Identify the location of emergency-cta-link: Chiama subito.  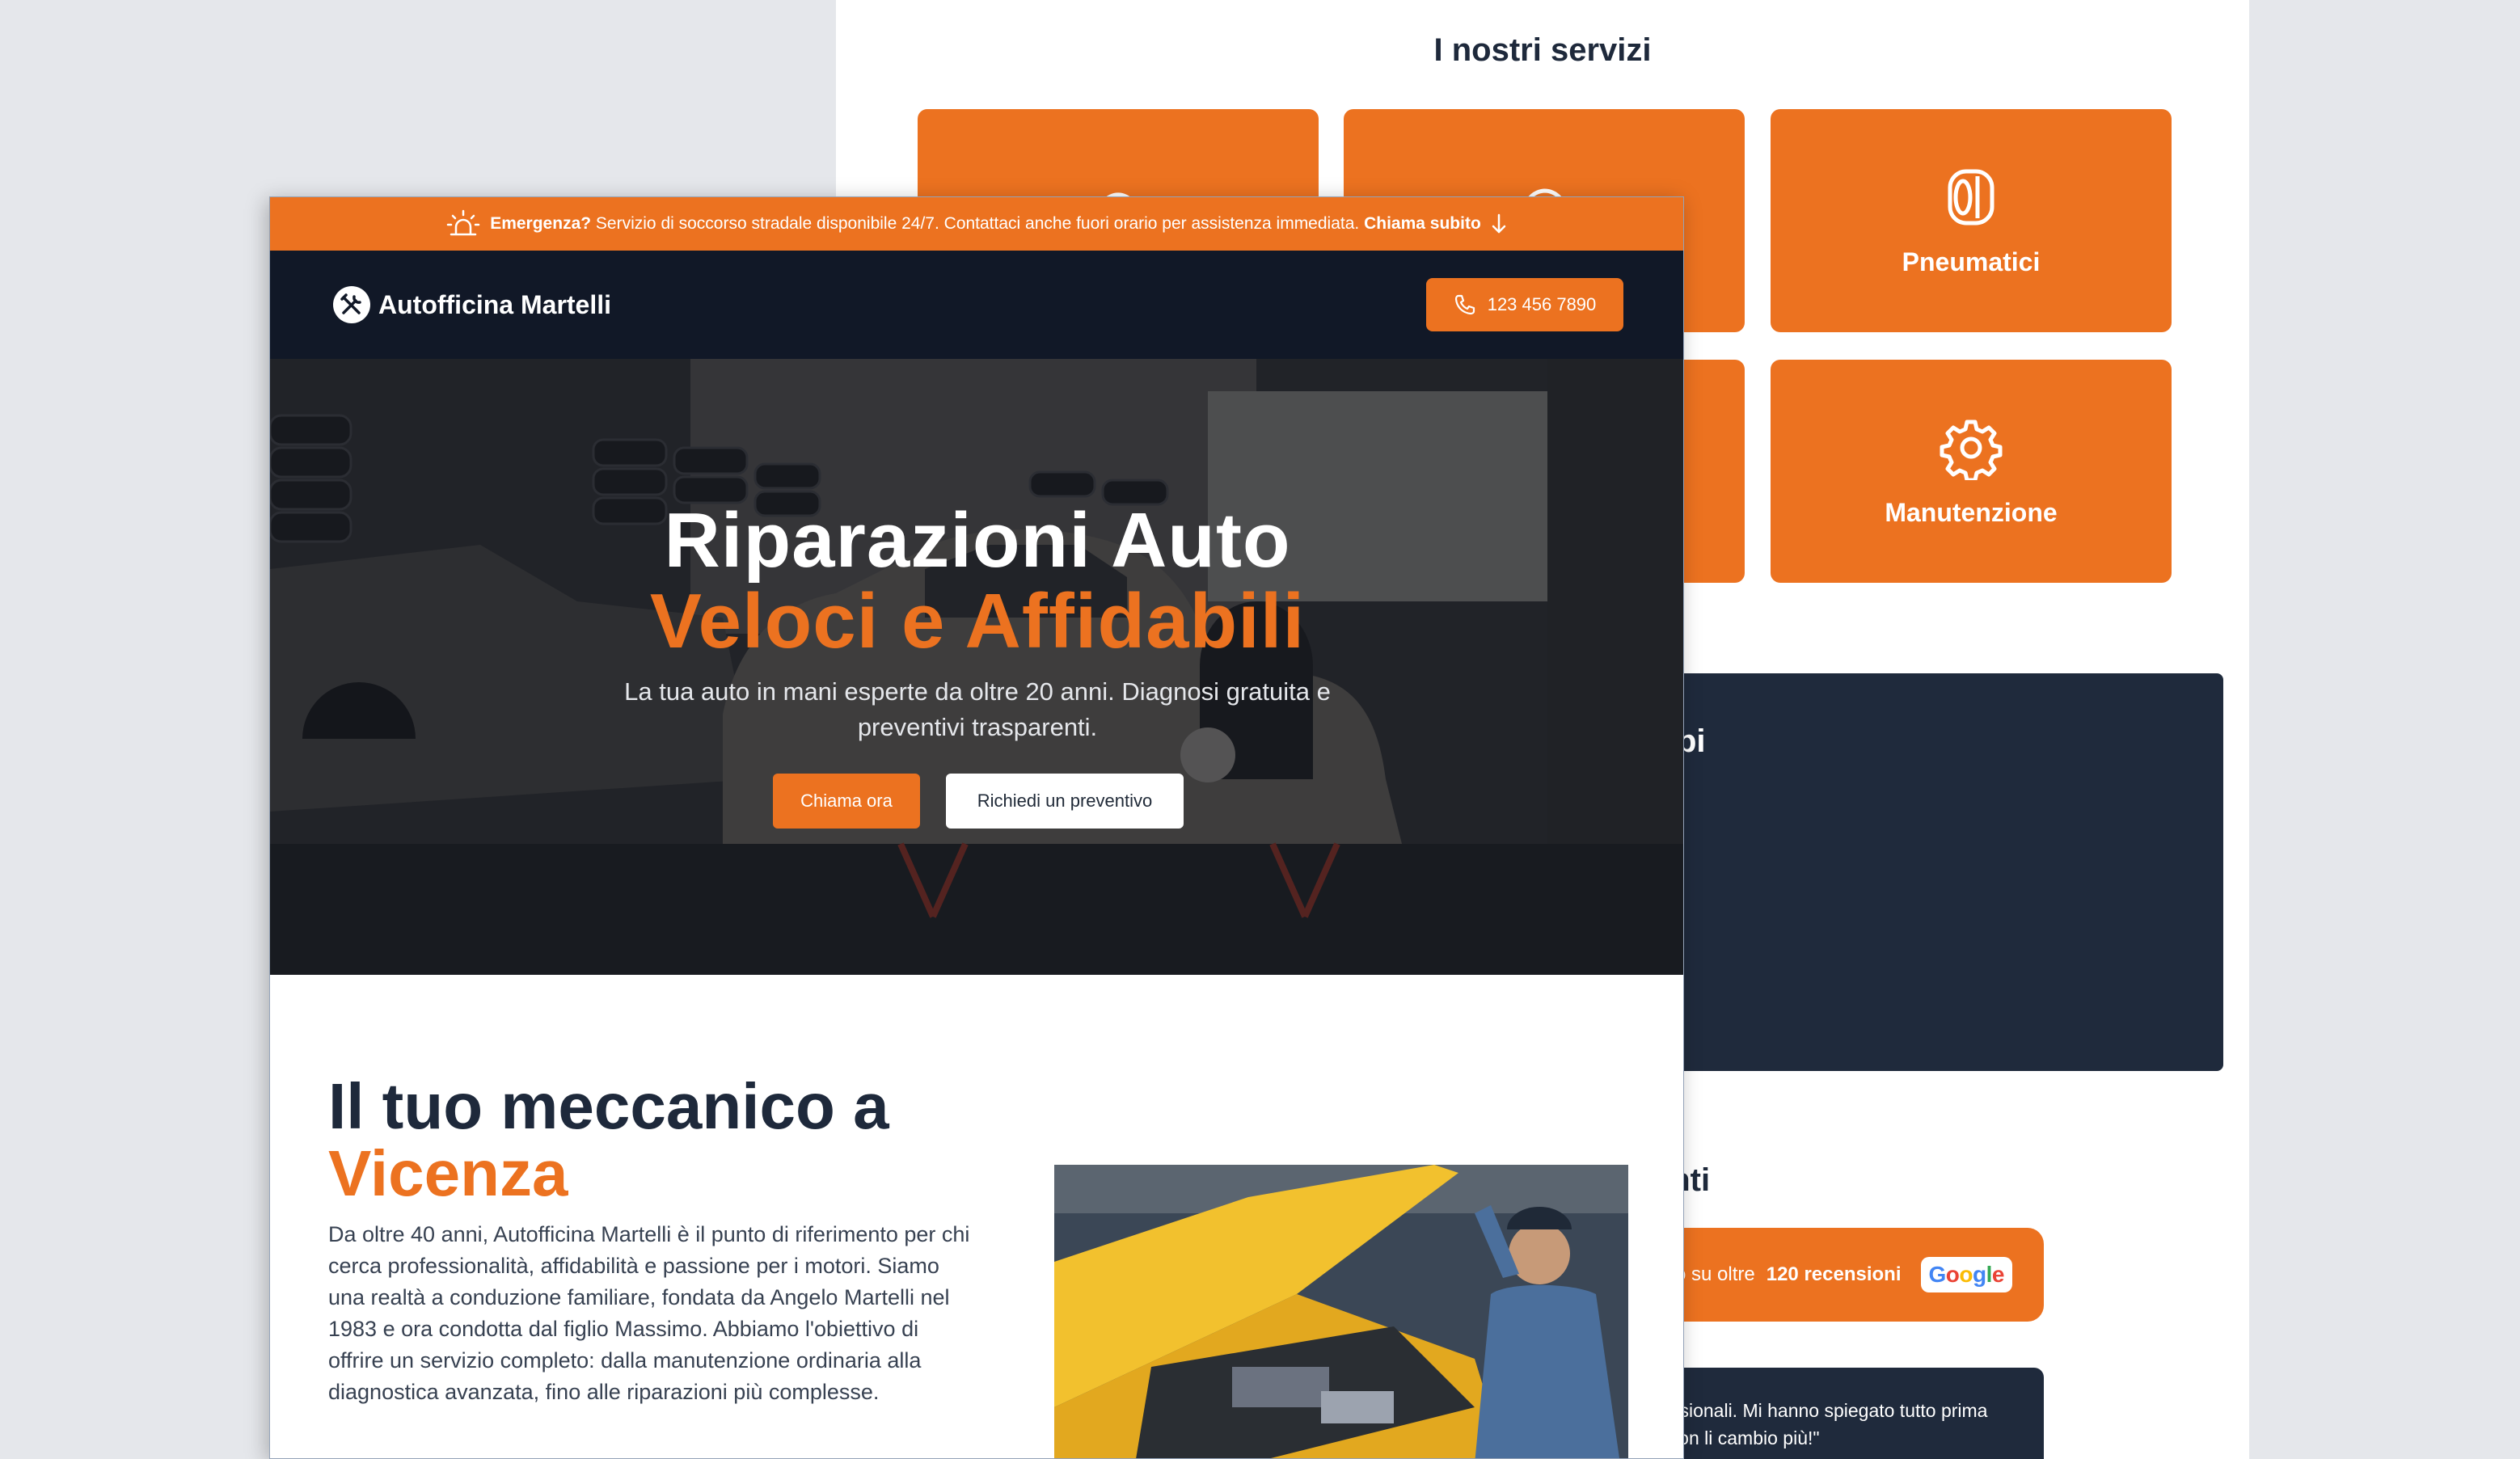
(1422, 223).